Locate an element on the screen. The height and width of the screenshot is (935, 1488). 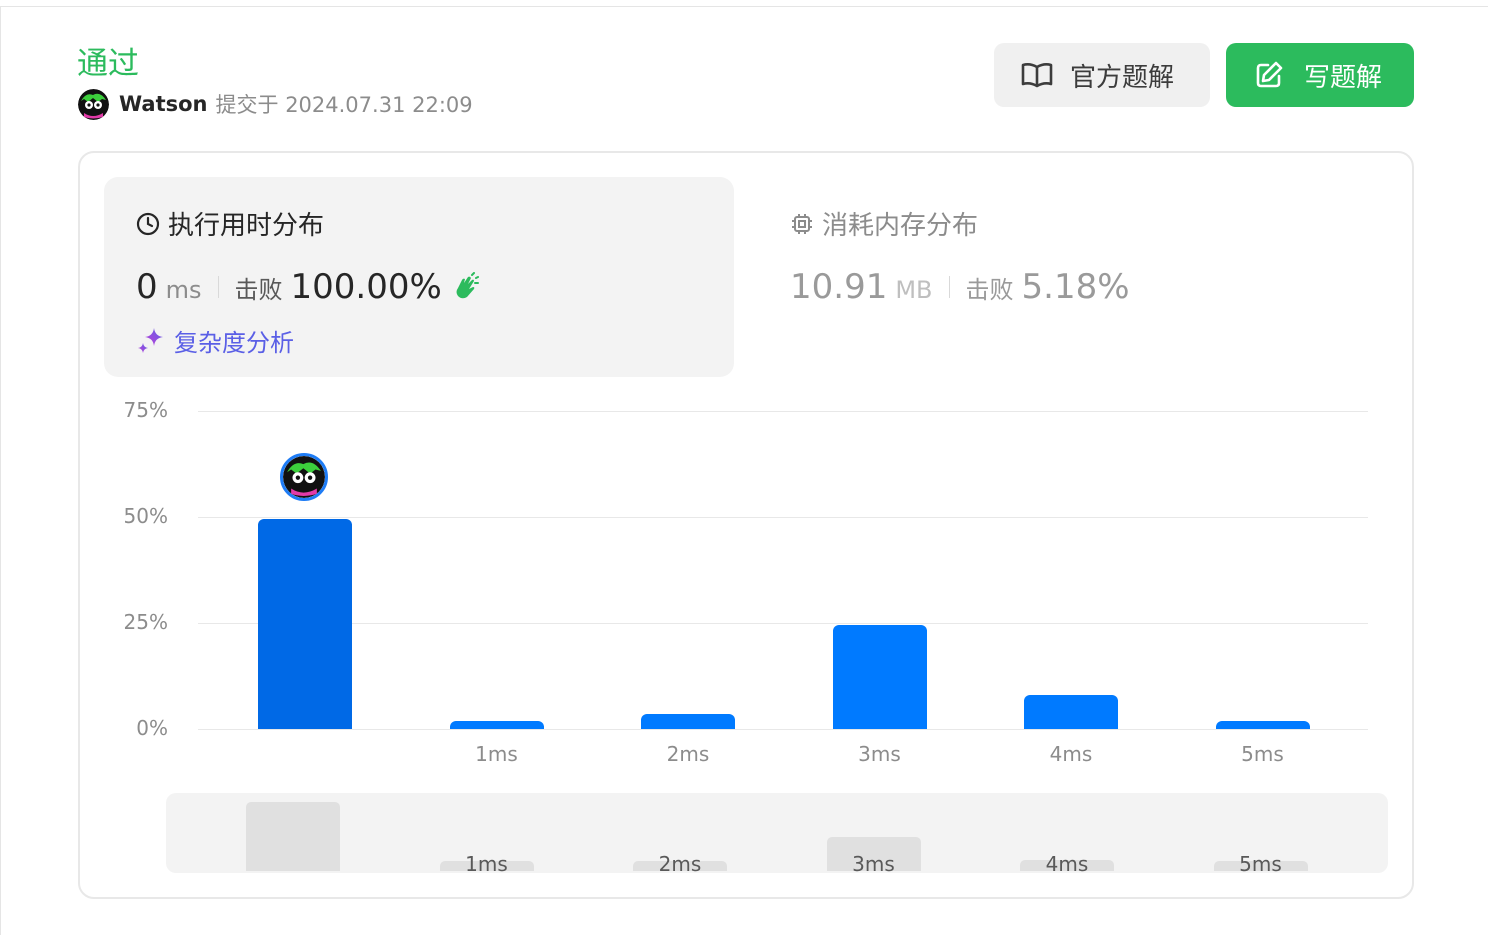
y-tick-label: 25% is located at coordinates (145, 622).